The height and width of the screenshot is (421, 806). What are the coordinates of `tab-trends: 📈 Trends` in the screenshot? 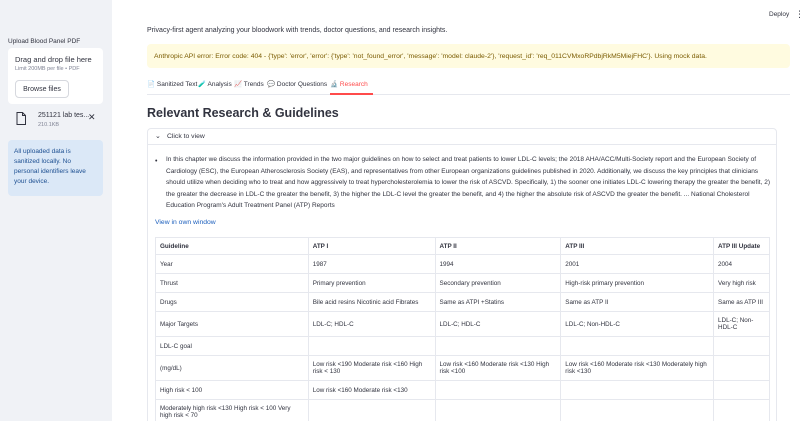 It's located at (249, 84).